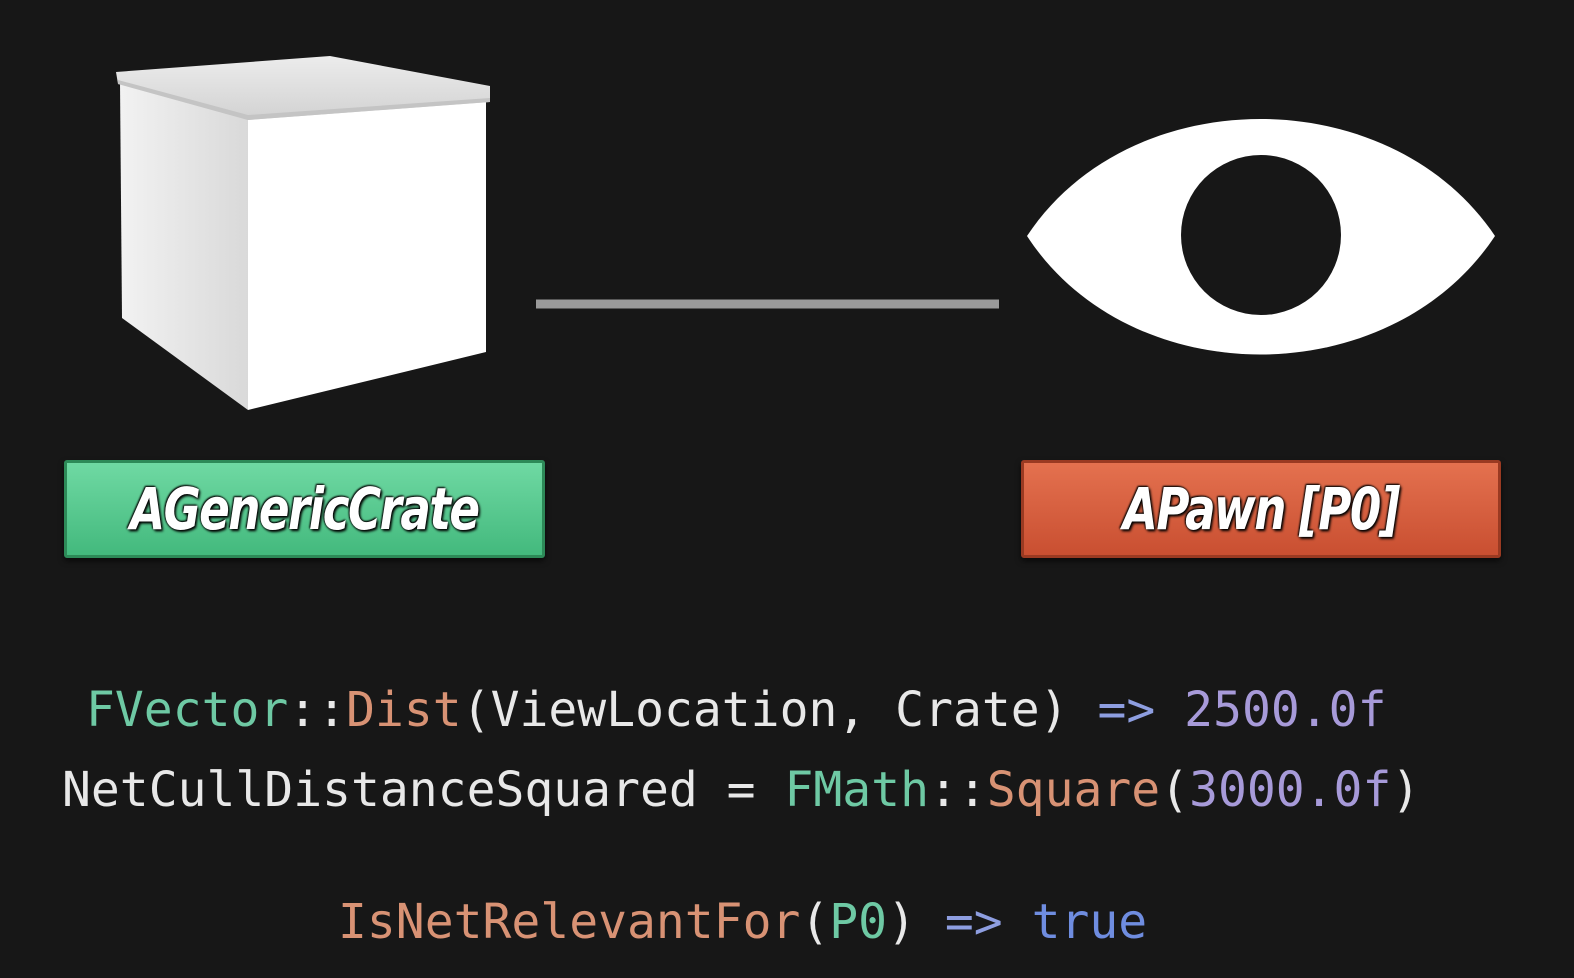  Describe the element at coordinates (404, 710) in the screenshot. I see `code-function: Dist` at that location.